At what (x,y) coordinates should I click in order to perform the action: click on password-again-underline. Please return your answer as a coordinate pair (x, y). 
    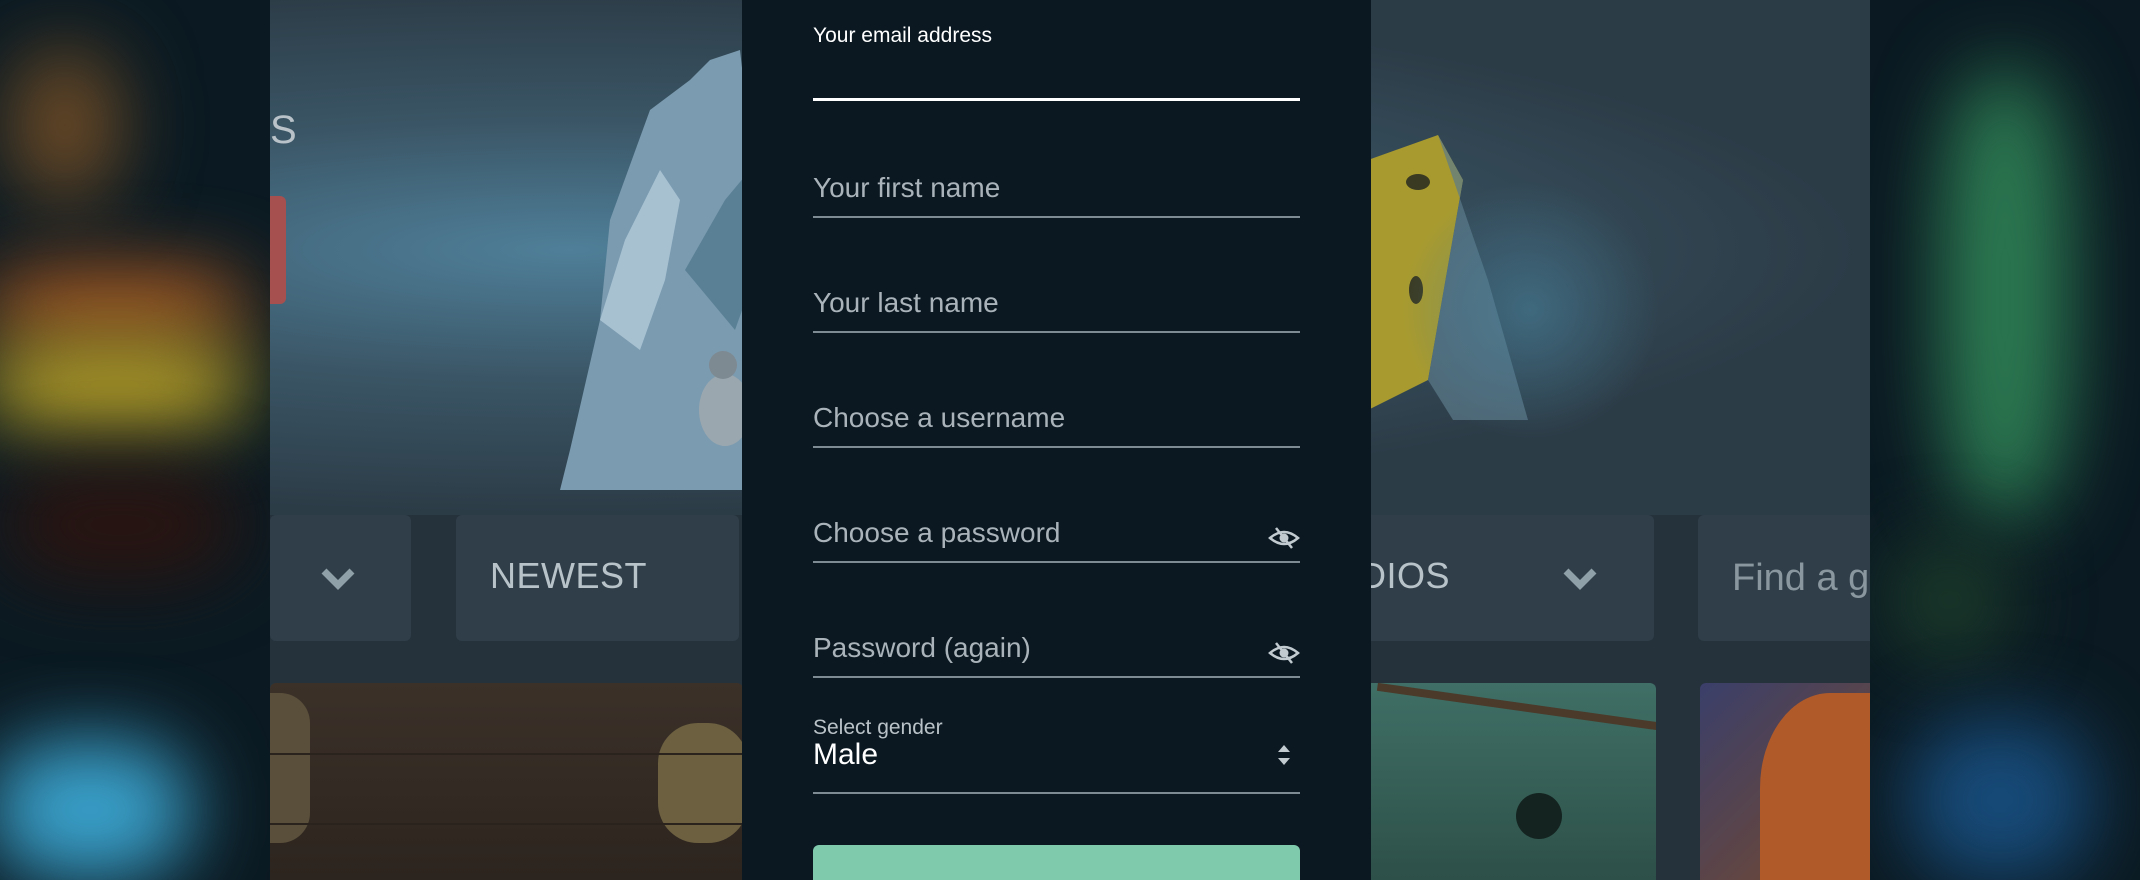
    Looking at the image, I should click on (1056, 677).